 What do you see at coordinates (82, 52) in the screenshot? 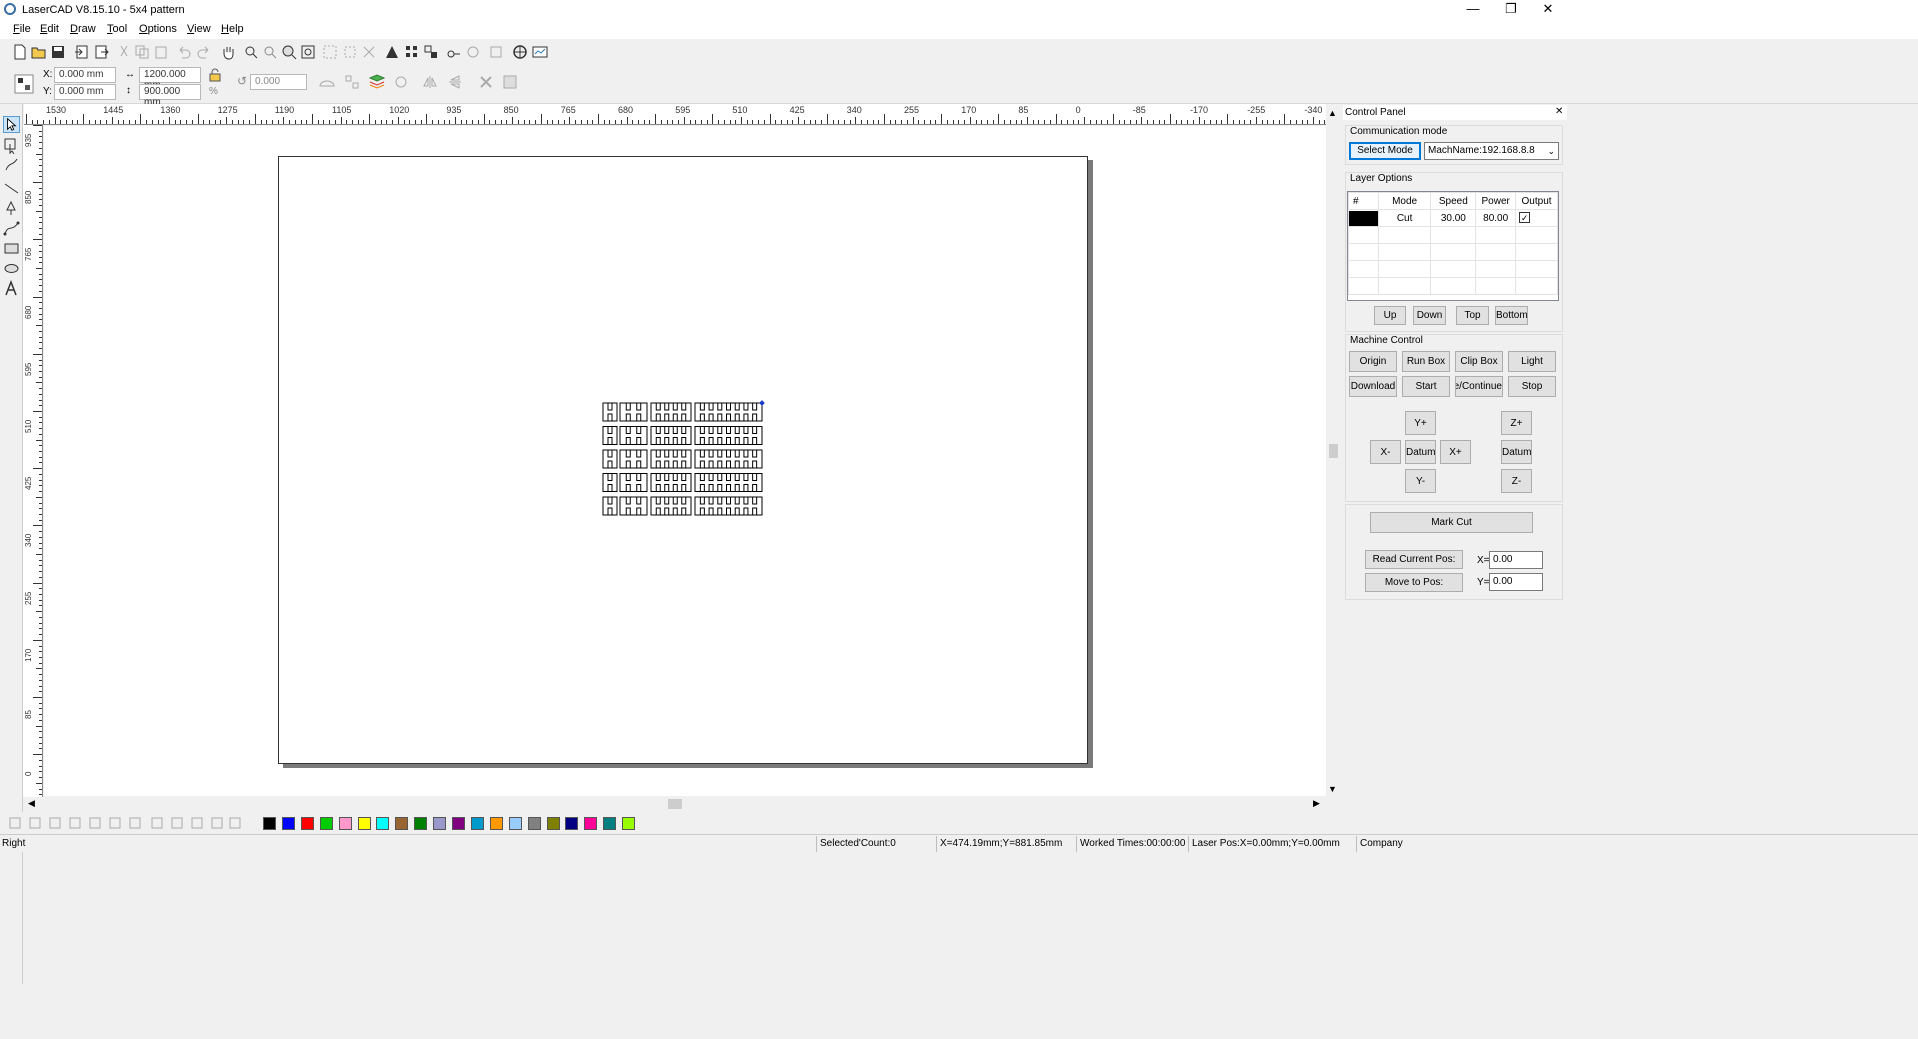
I see `import-icon` at bounding box center [82, 52].